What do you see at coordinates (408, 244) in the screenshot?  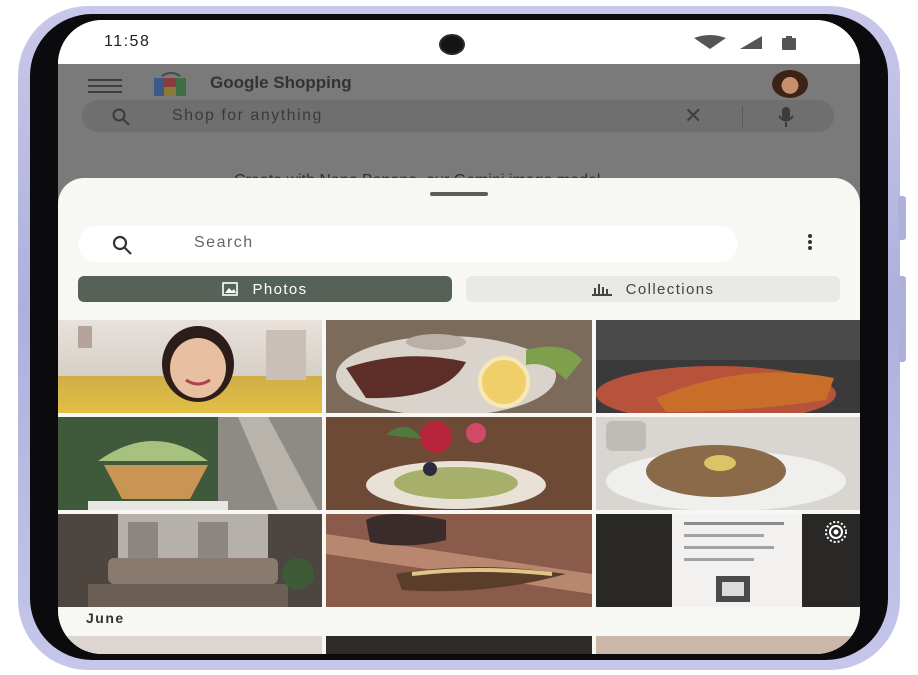 I see `photo-search-bar: Search` at bounding box center [408, 244].